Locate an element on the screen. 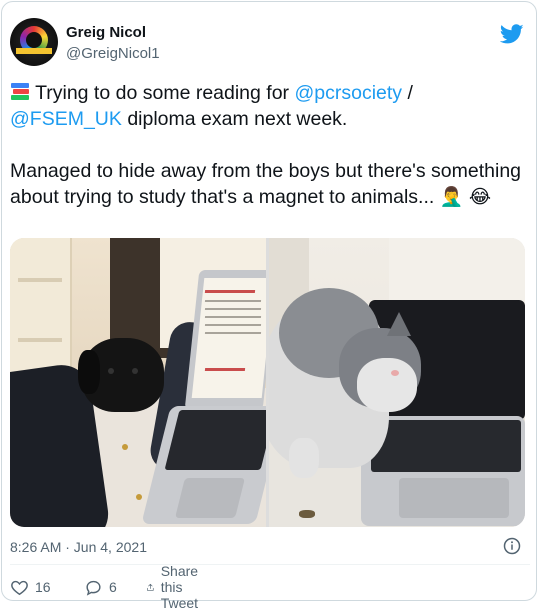  reply-button: 6 is located at coordinates (100, 587).